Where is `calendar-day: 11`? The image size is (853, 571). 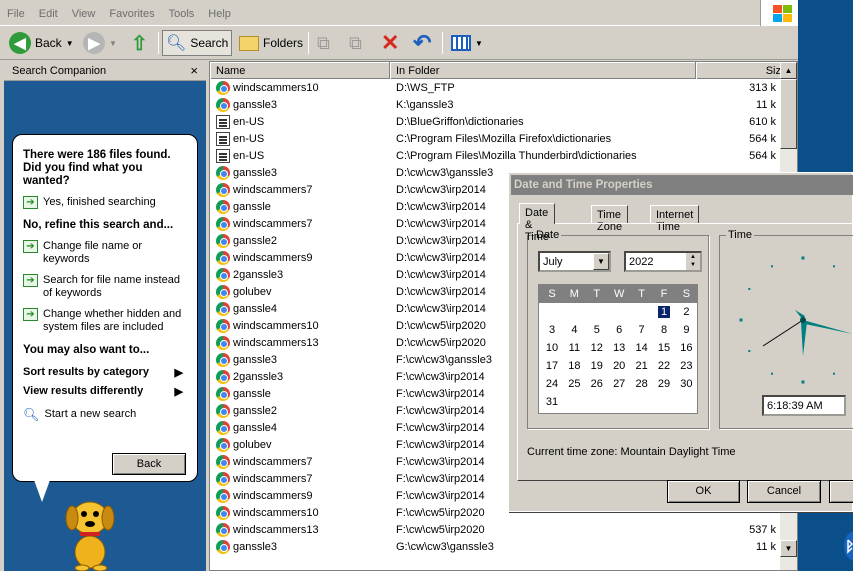 calendar-day: 11 is located at coordinates (574, 348).